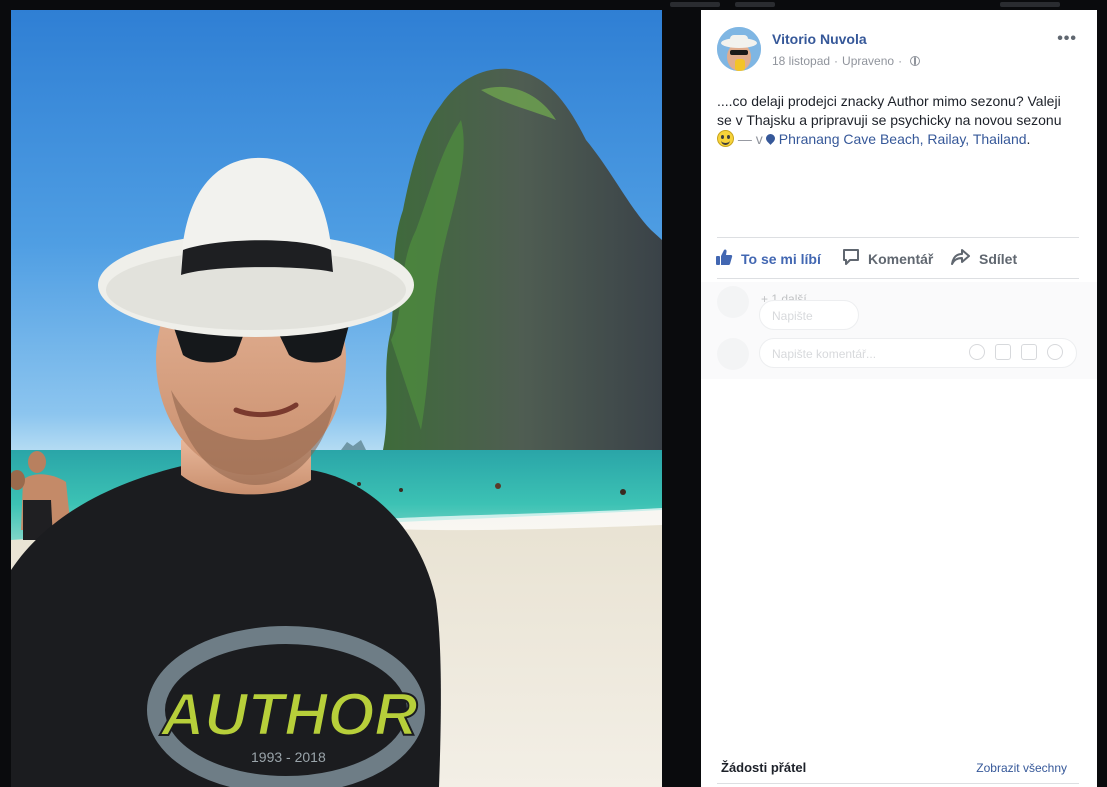  I want to click on like-button: To se mi líbí, so click(768, 258).